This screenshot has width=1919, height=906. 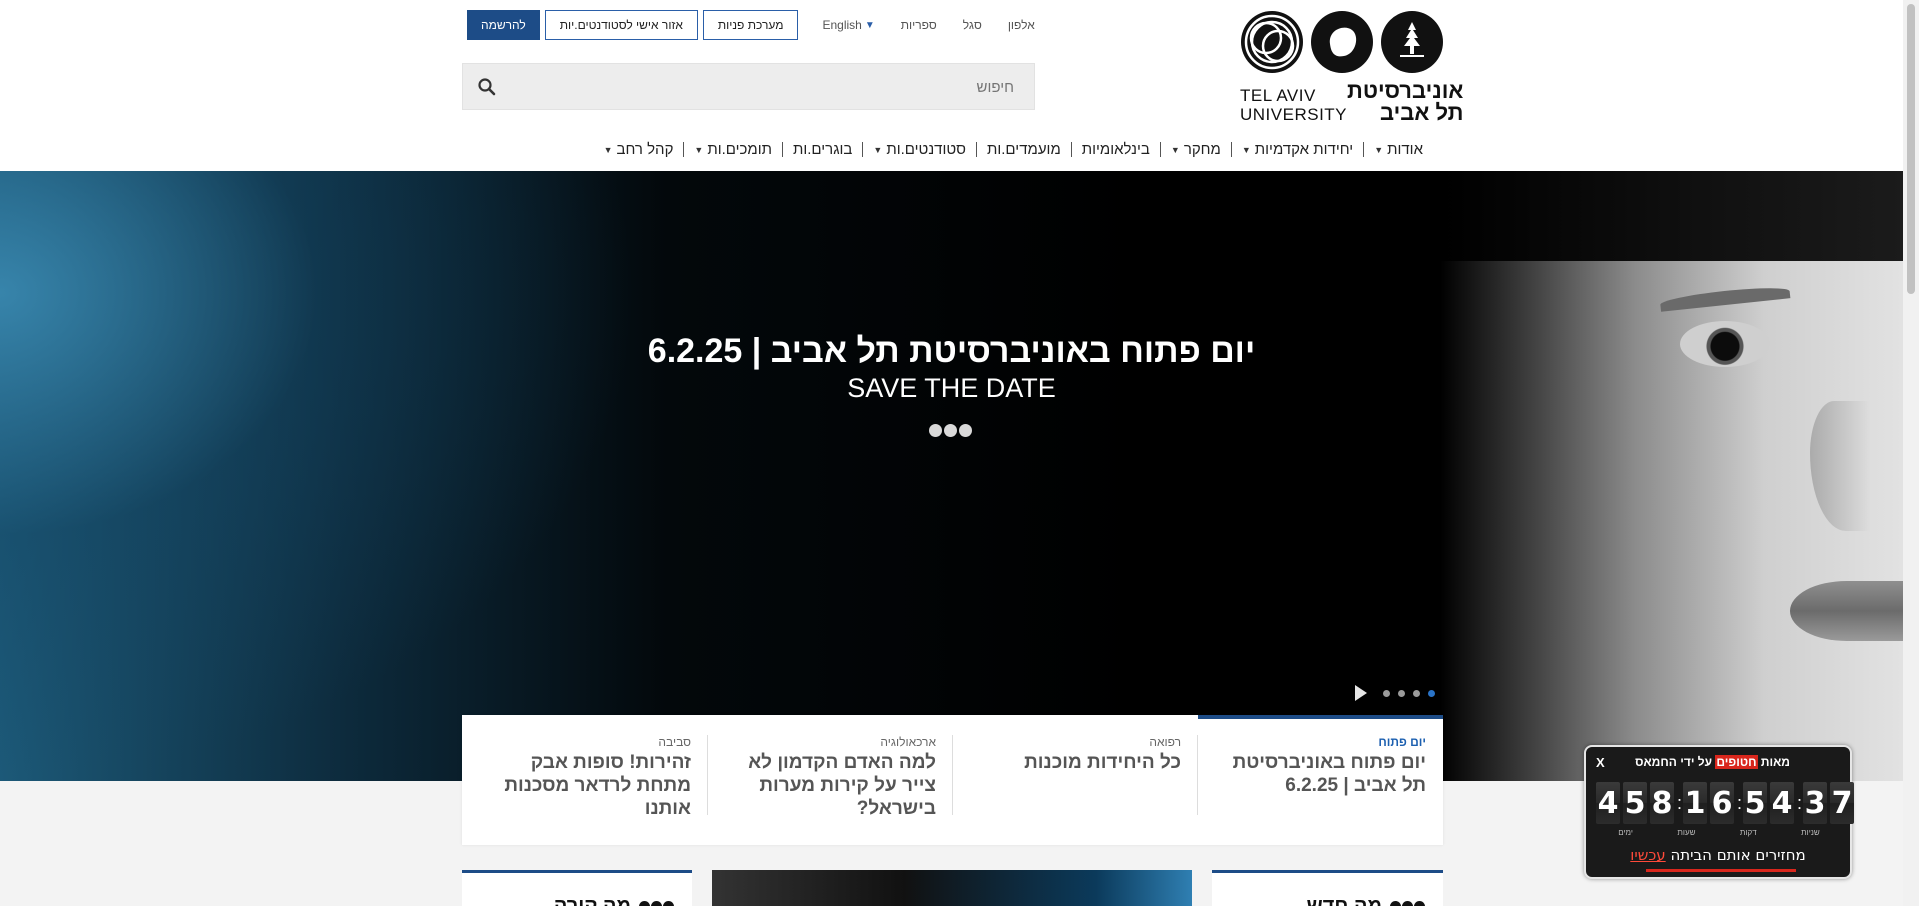 I want to click on hero-title: יום פתוח באוניברסיטת תל אביב | 6.2.25, so click(x=951, y=351).